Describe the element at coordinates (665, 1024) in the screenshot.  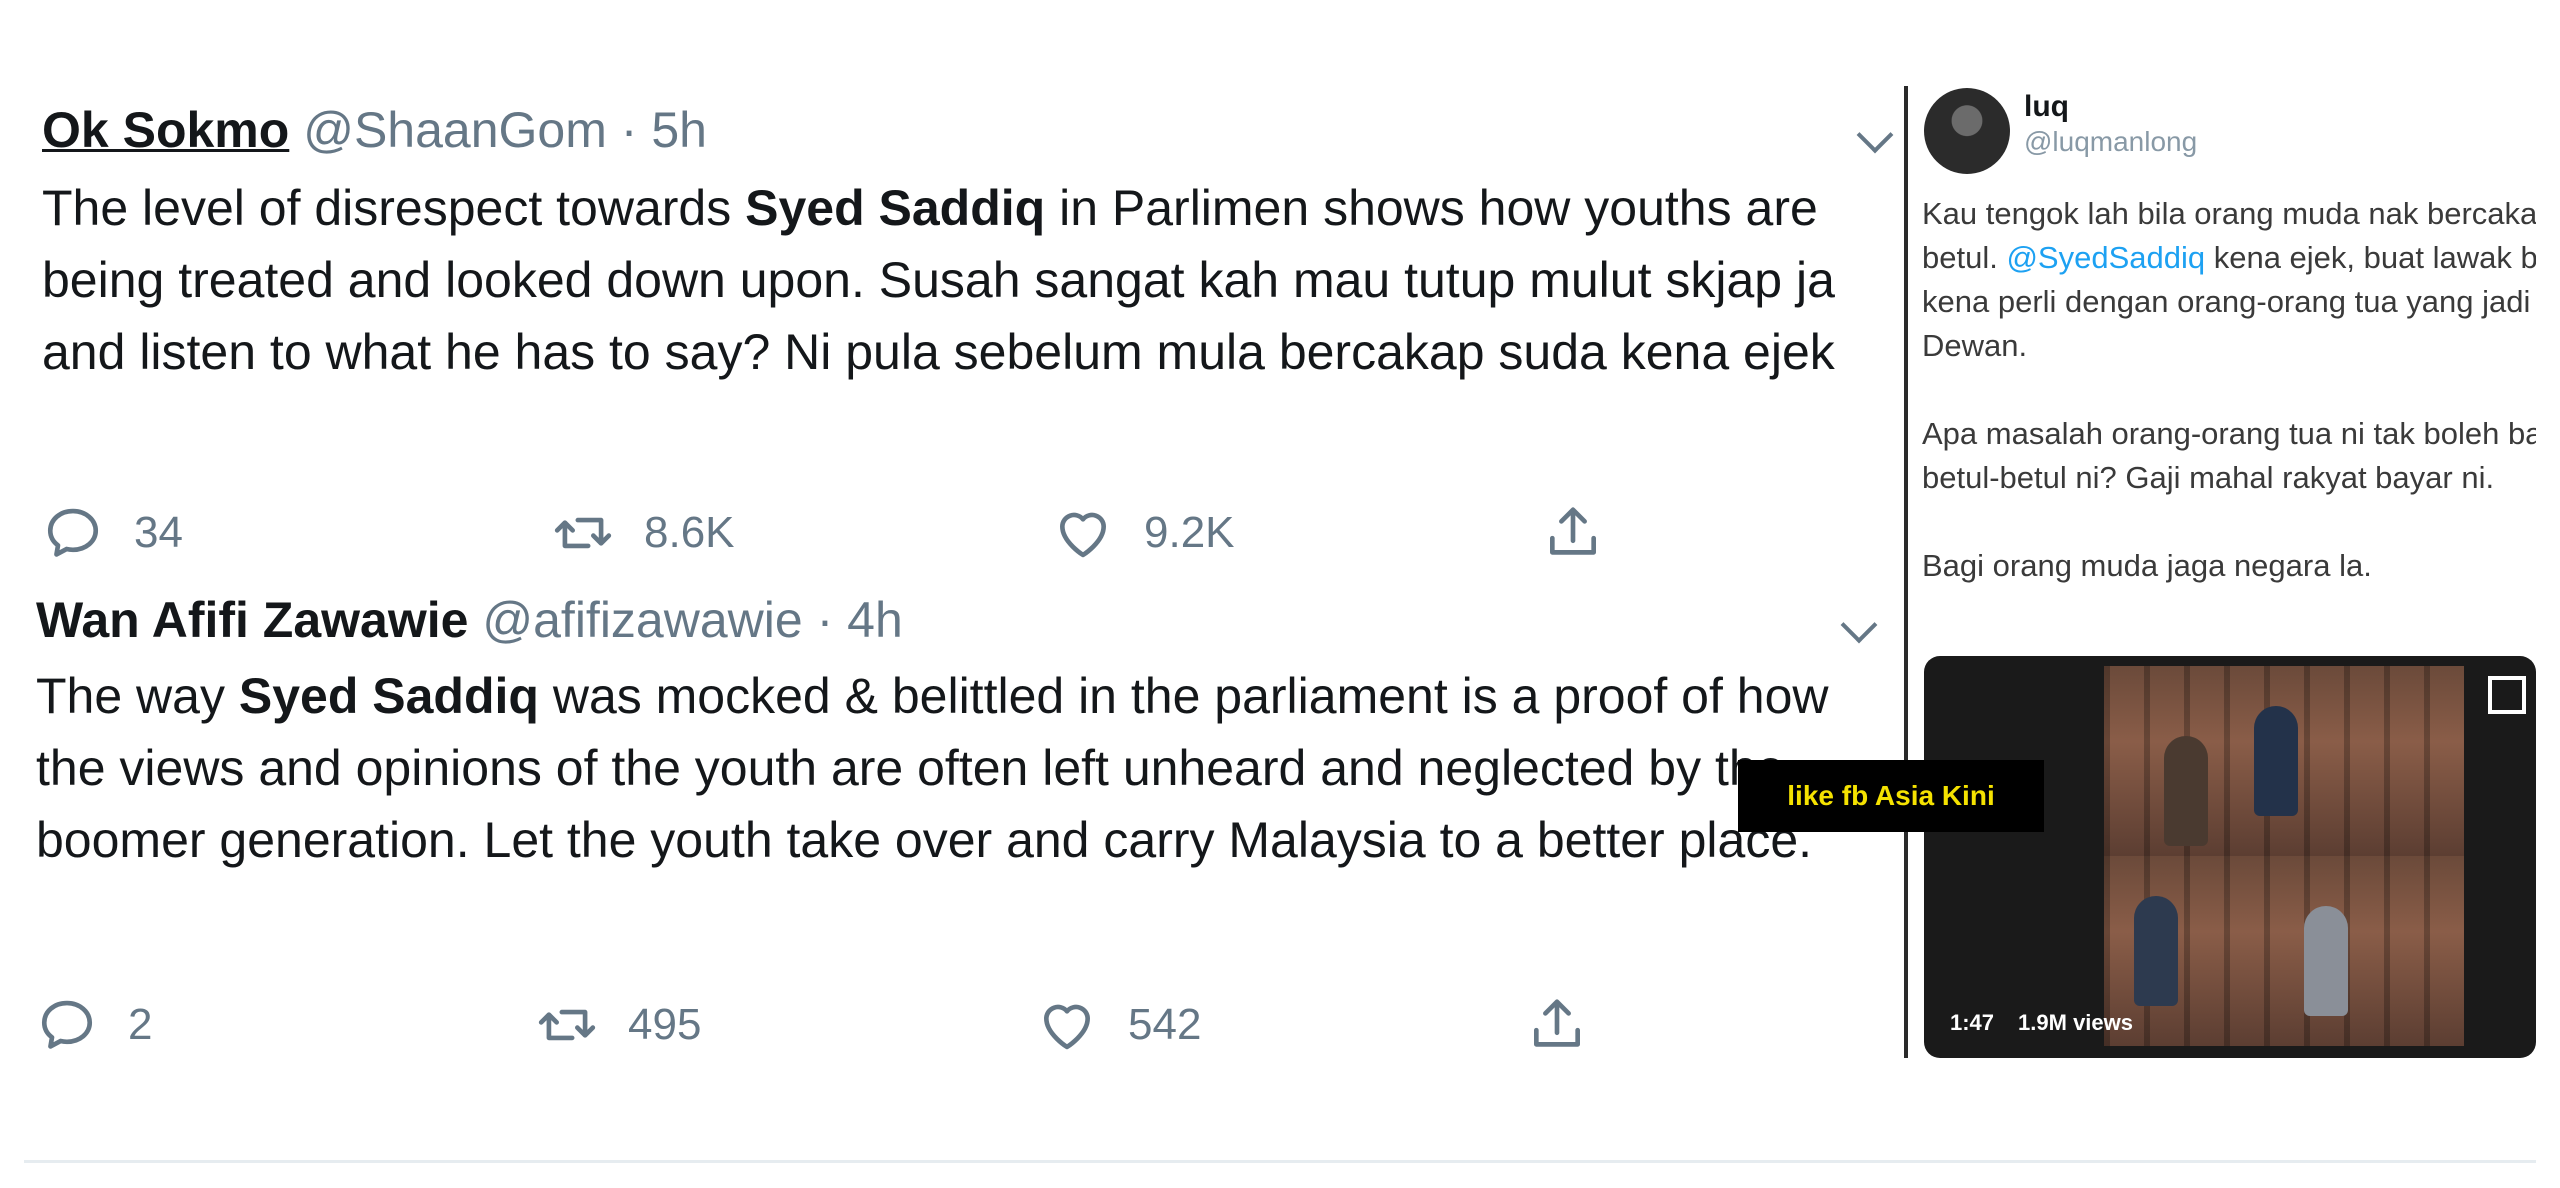
I see `retweet-count: 495` at that location.